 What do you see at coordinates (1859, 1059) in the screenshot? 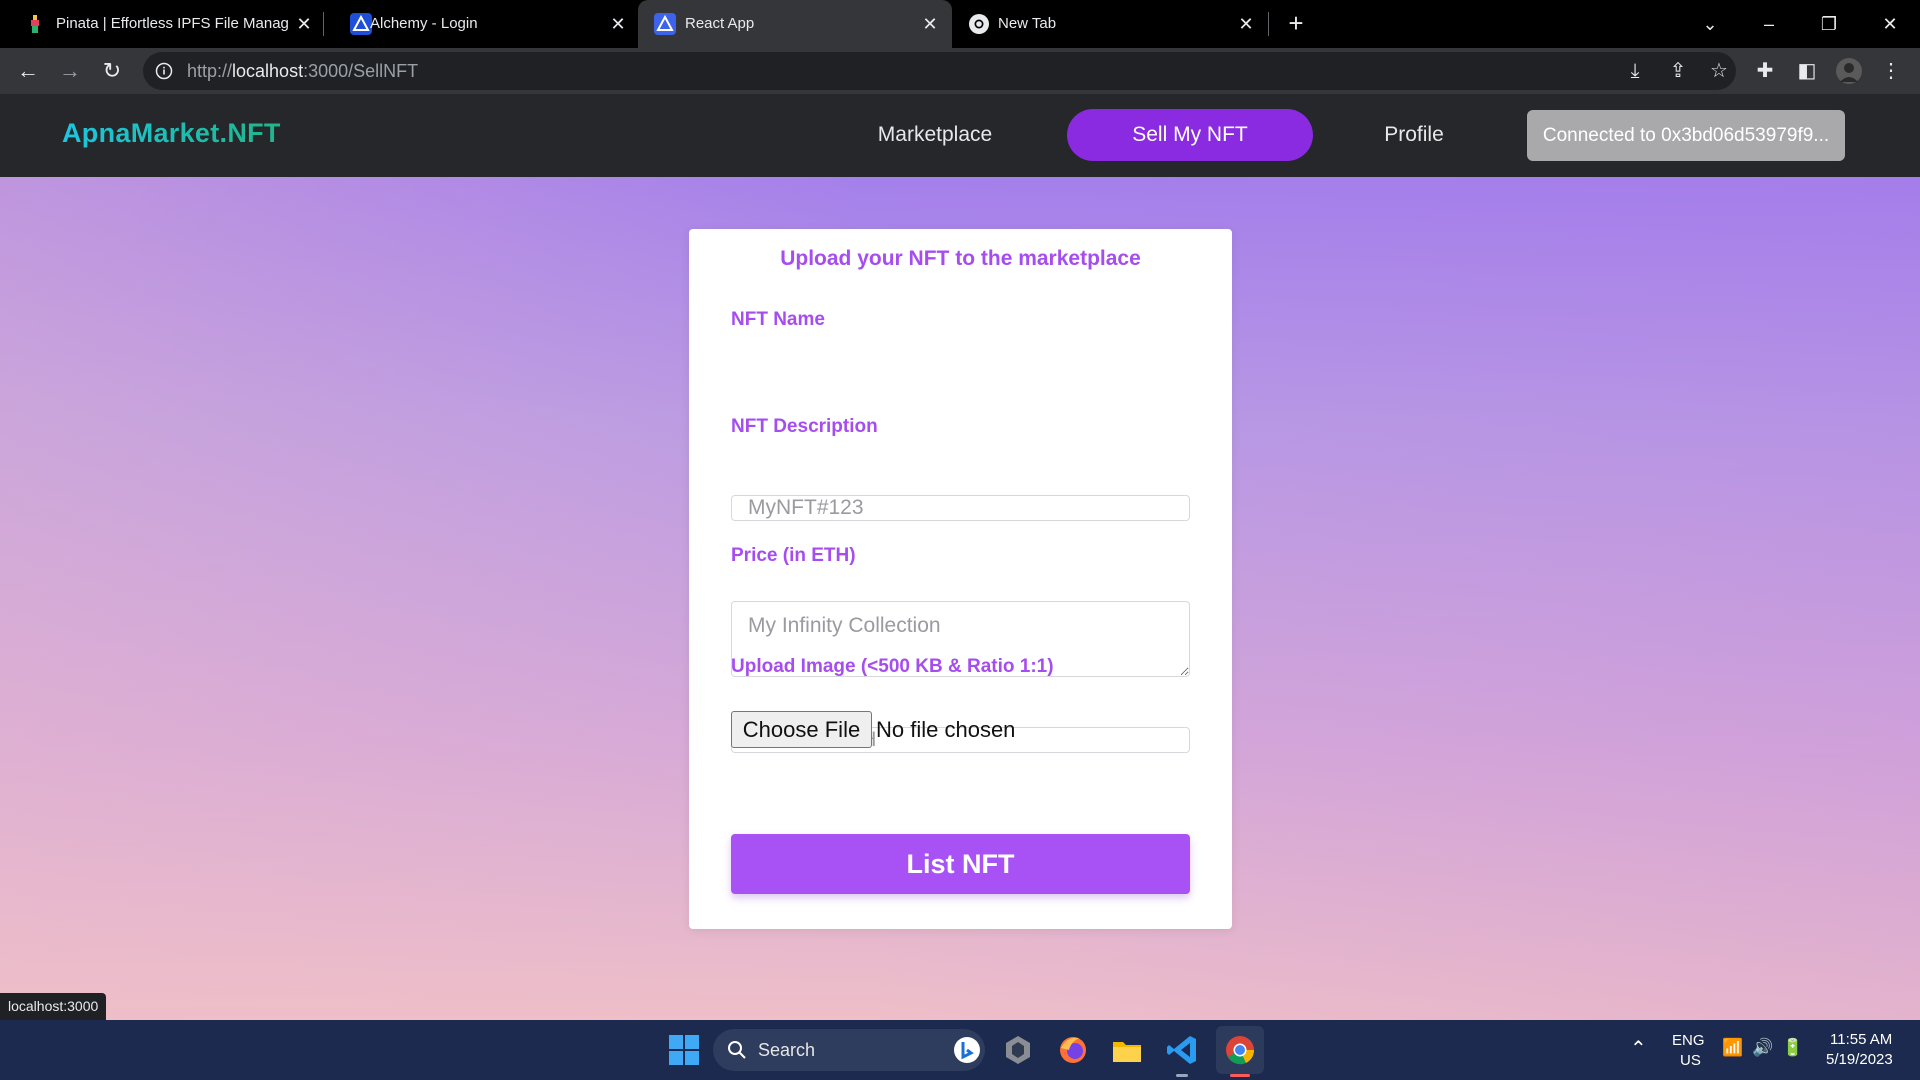
I see `clock-date: 5/19/2023` at bounding box center [1859, 1059].